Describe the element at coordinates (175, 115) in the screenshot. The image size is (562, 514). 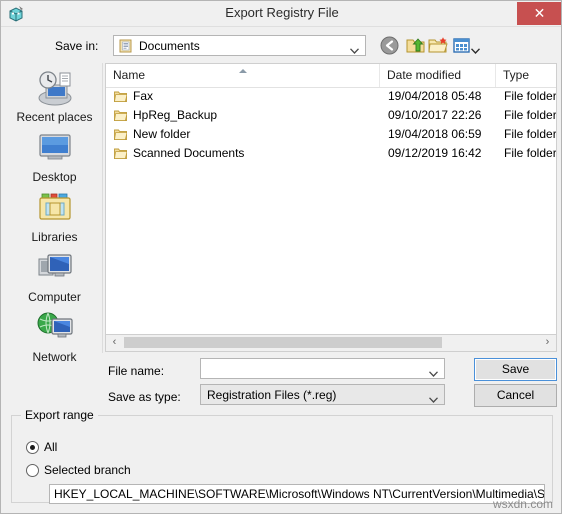
I see `file-name-label: HpReg_Backup` at that location.